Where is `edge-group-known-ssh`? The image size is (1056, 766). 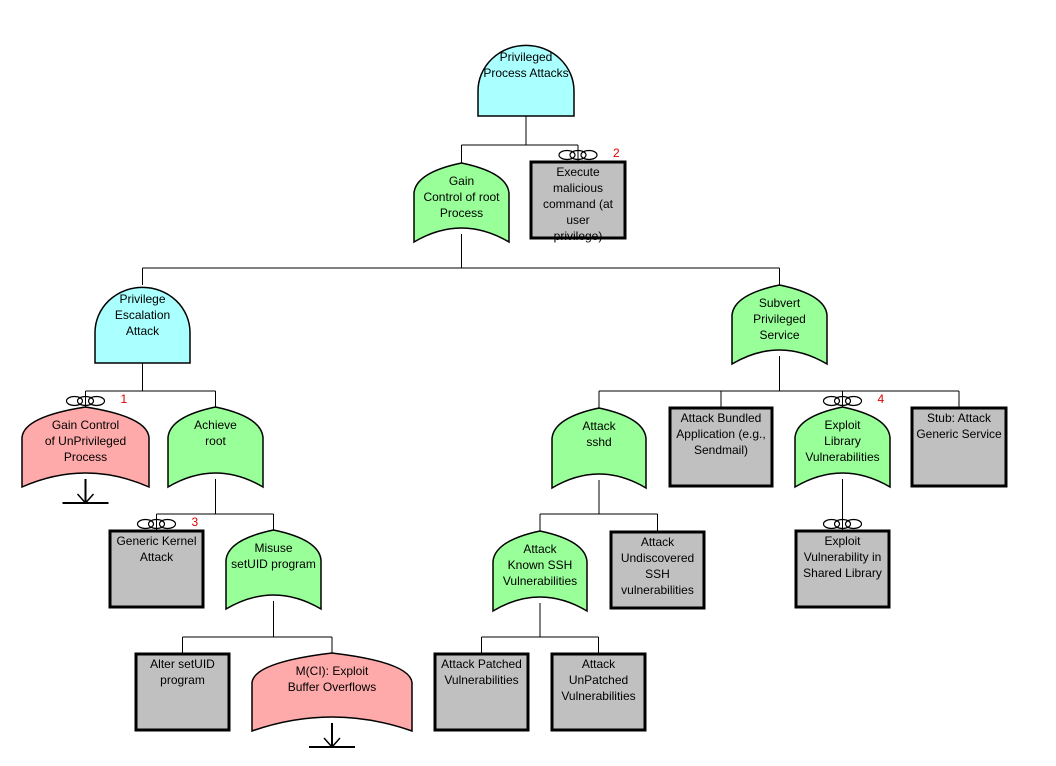
edge-group-known-ssh is located at coordinates (540, 628).